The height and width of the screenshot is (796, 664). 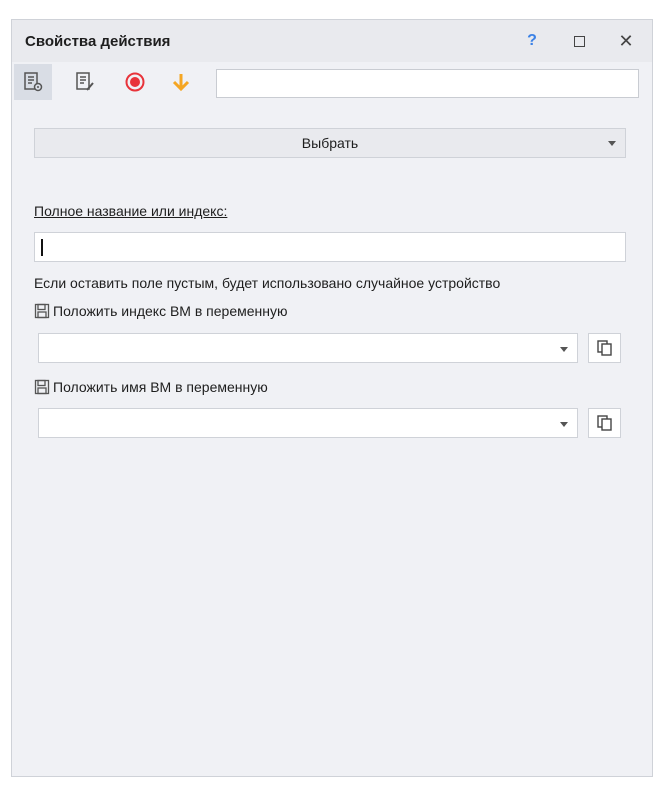 I want to click on name-variable-copy-button, so click(x=604, y=423).